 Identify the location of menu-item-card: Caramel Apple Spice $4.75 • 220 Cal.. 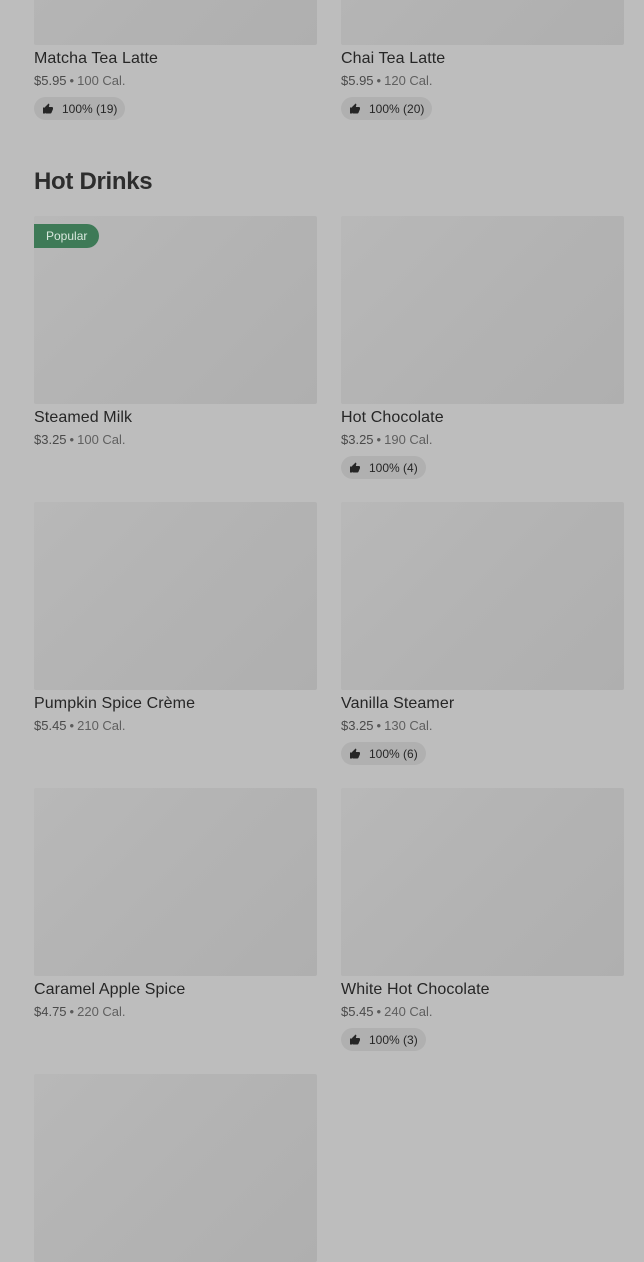
(175, 904).